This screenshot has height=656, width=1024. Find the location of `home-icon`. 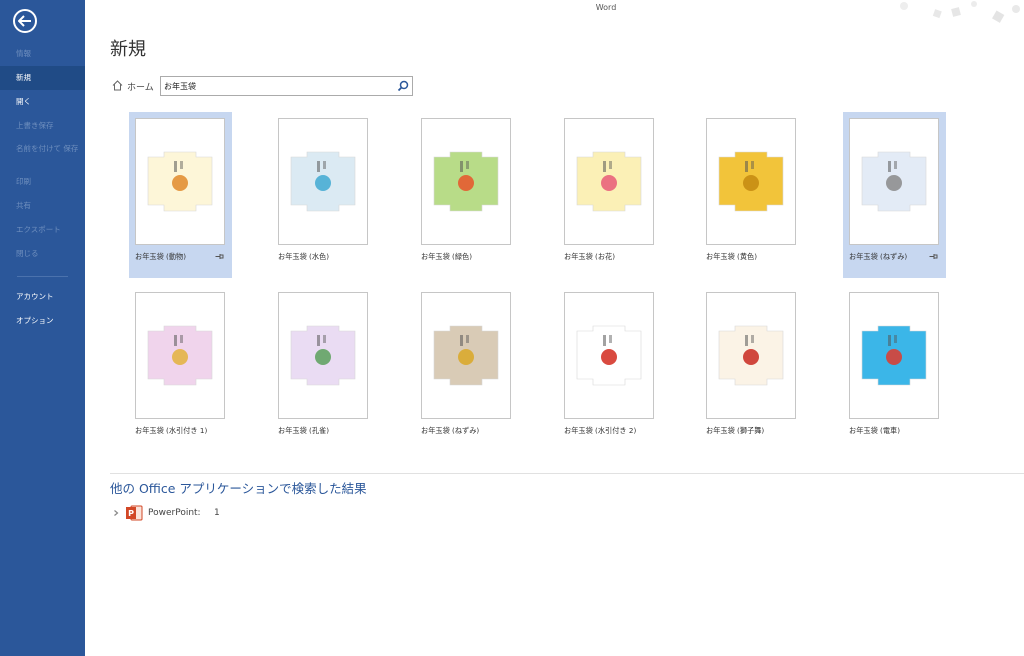

home-icon is located at coordinates (117, 85).